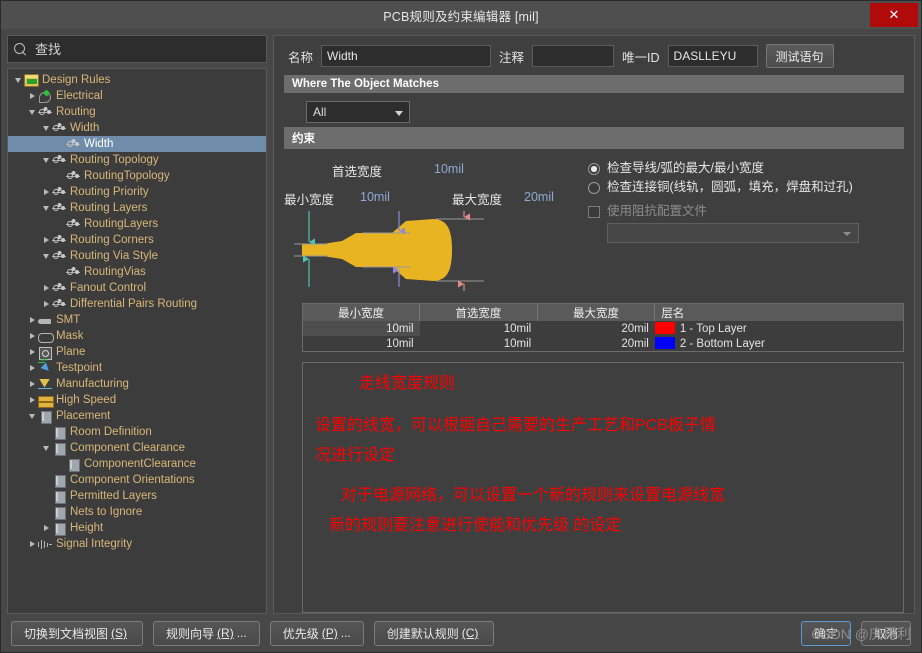  I want to click on footer-button-3: 创建默认规则 (C), so click(434, 633).